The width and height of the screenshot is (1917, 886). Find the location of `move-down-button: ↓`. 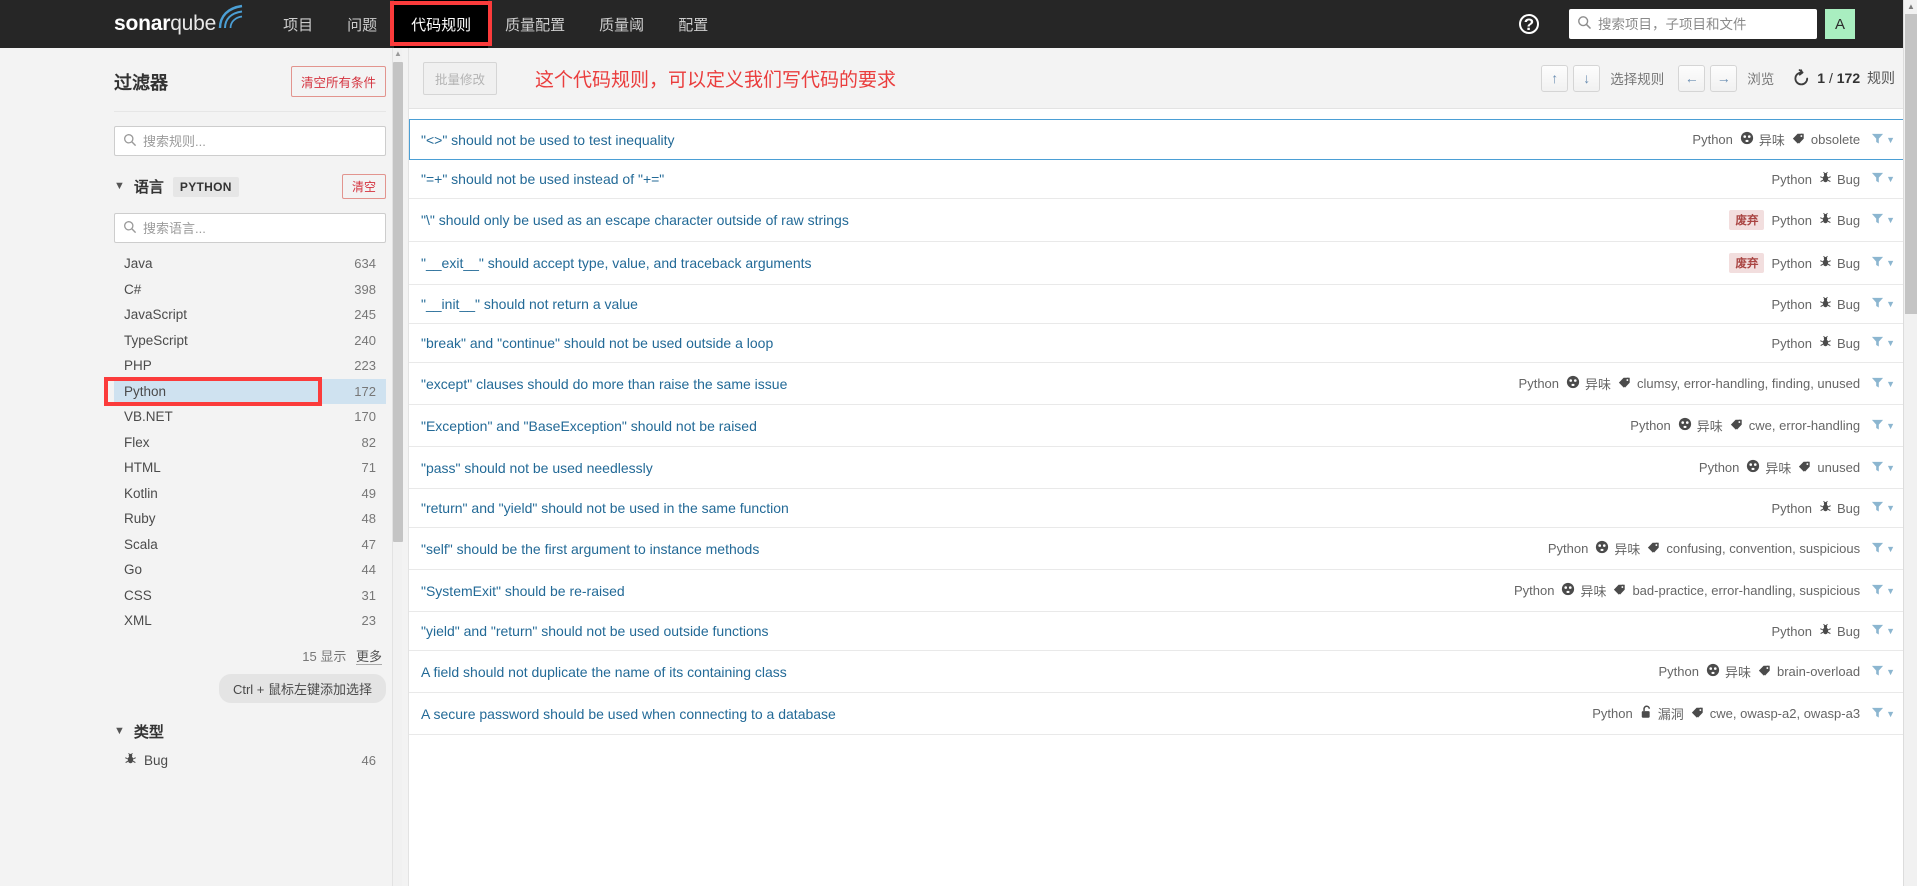

move-down-button: ↓ is located at coordinates (1587, 78).